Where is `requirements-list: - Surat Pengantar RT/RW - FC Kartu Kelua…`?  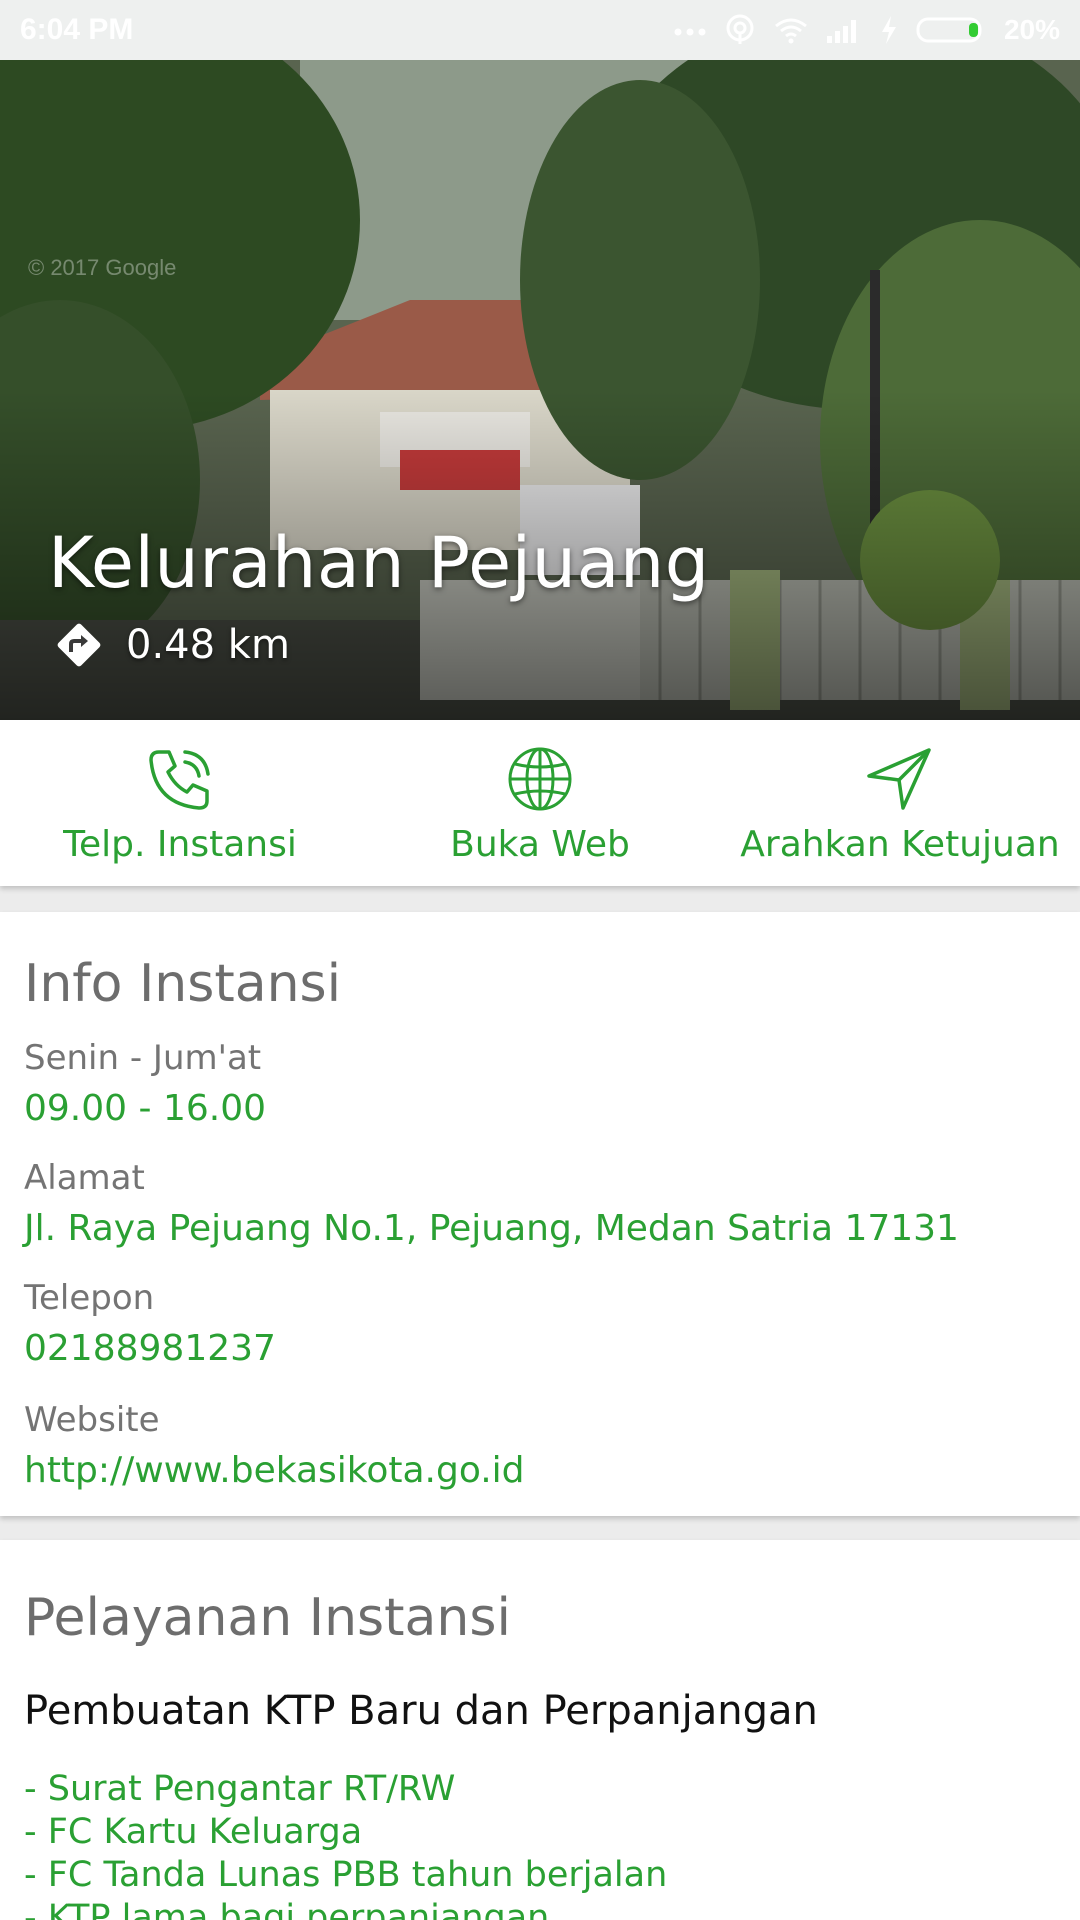 requirements-list: - Surat Pengantar RT/RW - FC Kartu Kelua… is located at coordinates (345, 1844).